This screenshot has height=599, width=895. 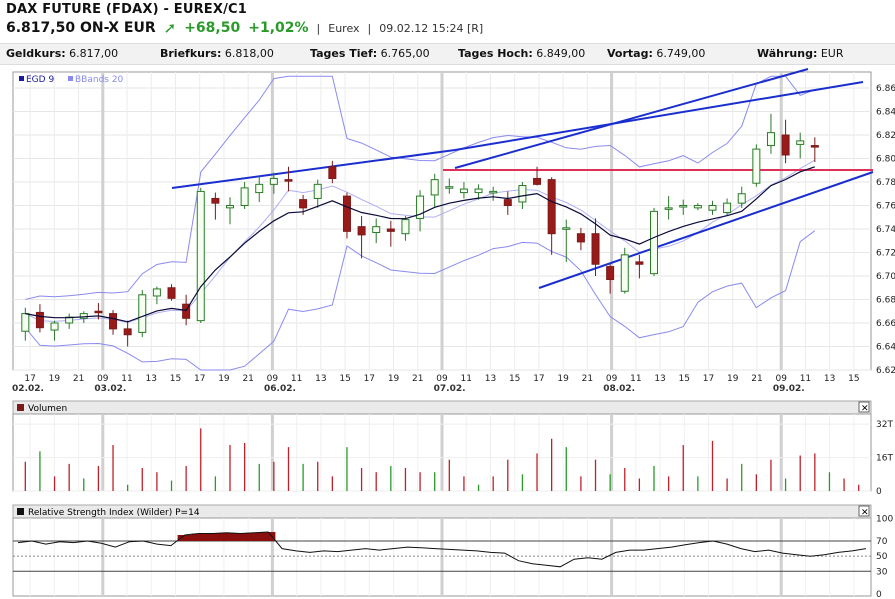 I want to click on volume-swatch, so click(x=20, y=407).